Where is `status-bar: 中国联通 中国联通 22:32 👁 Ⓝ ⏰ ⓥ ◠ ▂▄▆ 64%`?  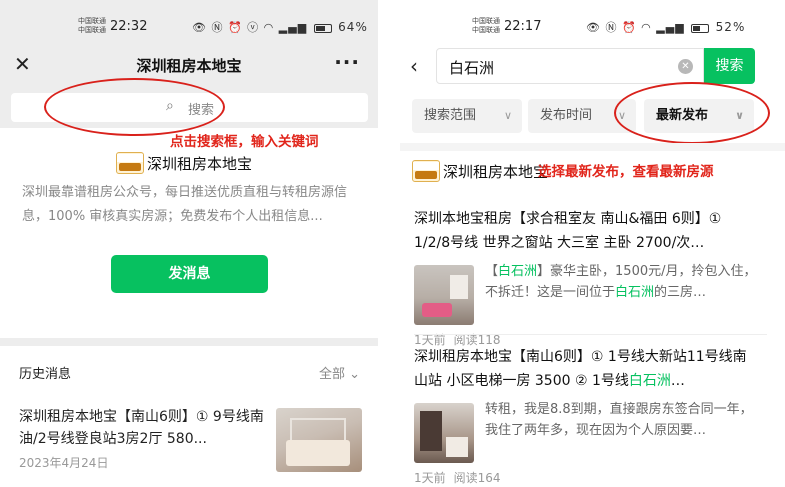 status-bar: 中国联通 中国联通 22:32 👁 Ⓝ ⏰ ⓥ ◠ ▂▄▆ 64% is located at coordinates (189, 27).